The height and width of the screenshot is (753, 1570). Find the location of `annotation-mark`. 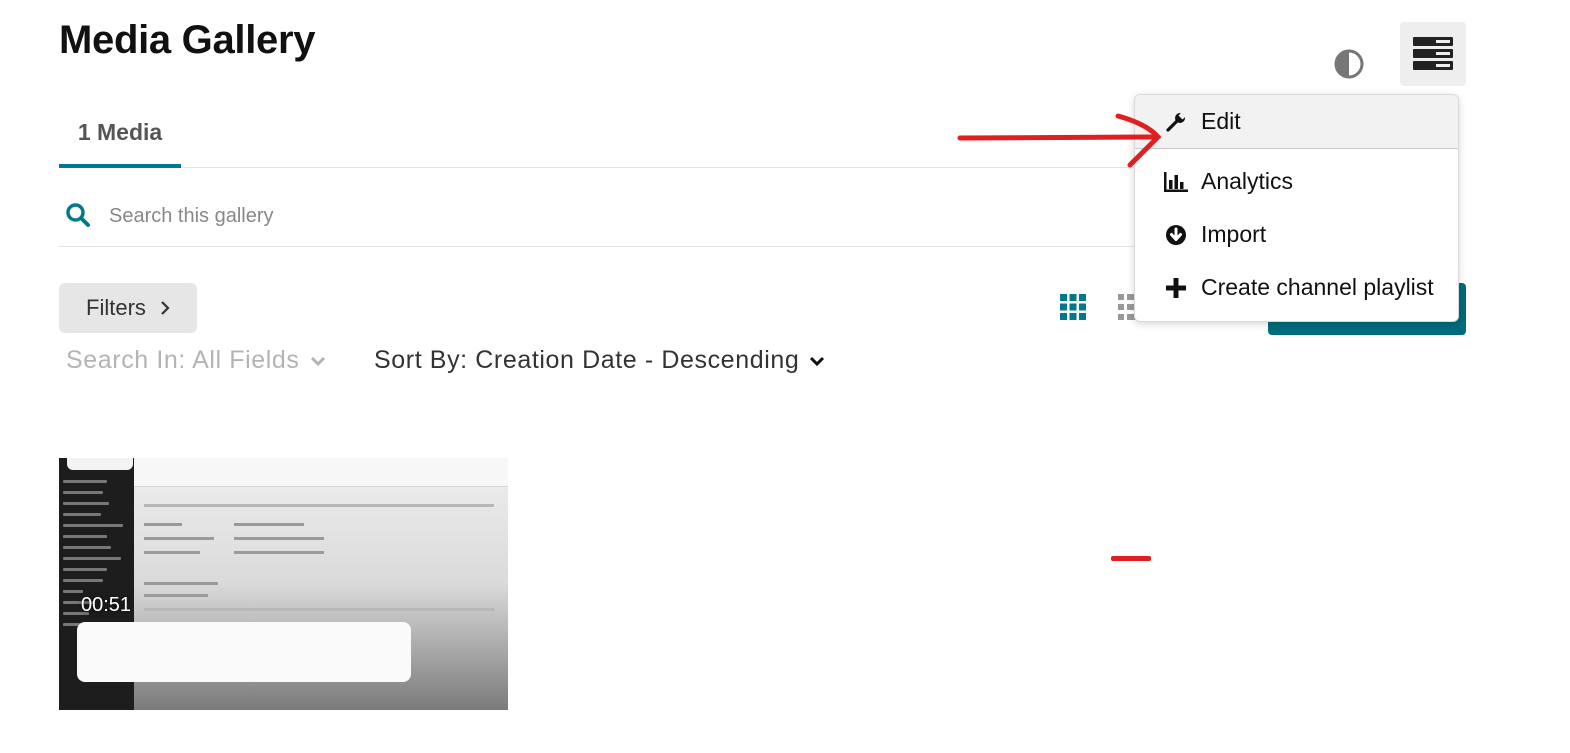

annotation-mark is located at coordinates (1131, 558).